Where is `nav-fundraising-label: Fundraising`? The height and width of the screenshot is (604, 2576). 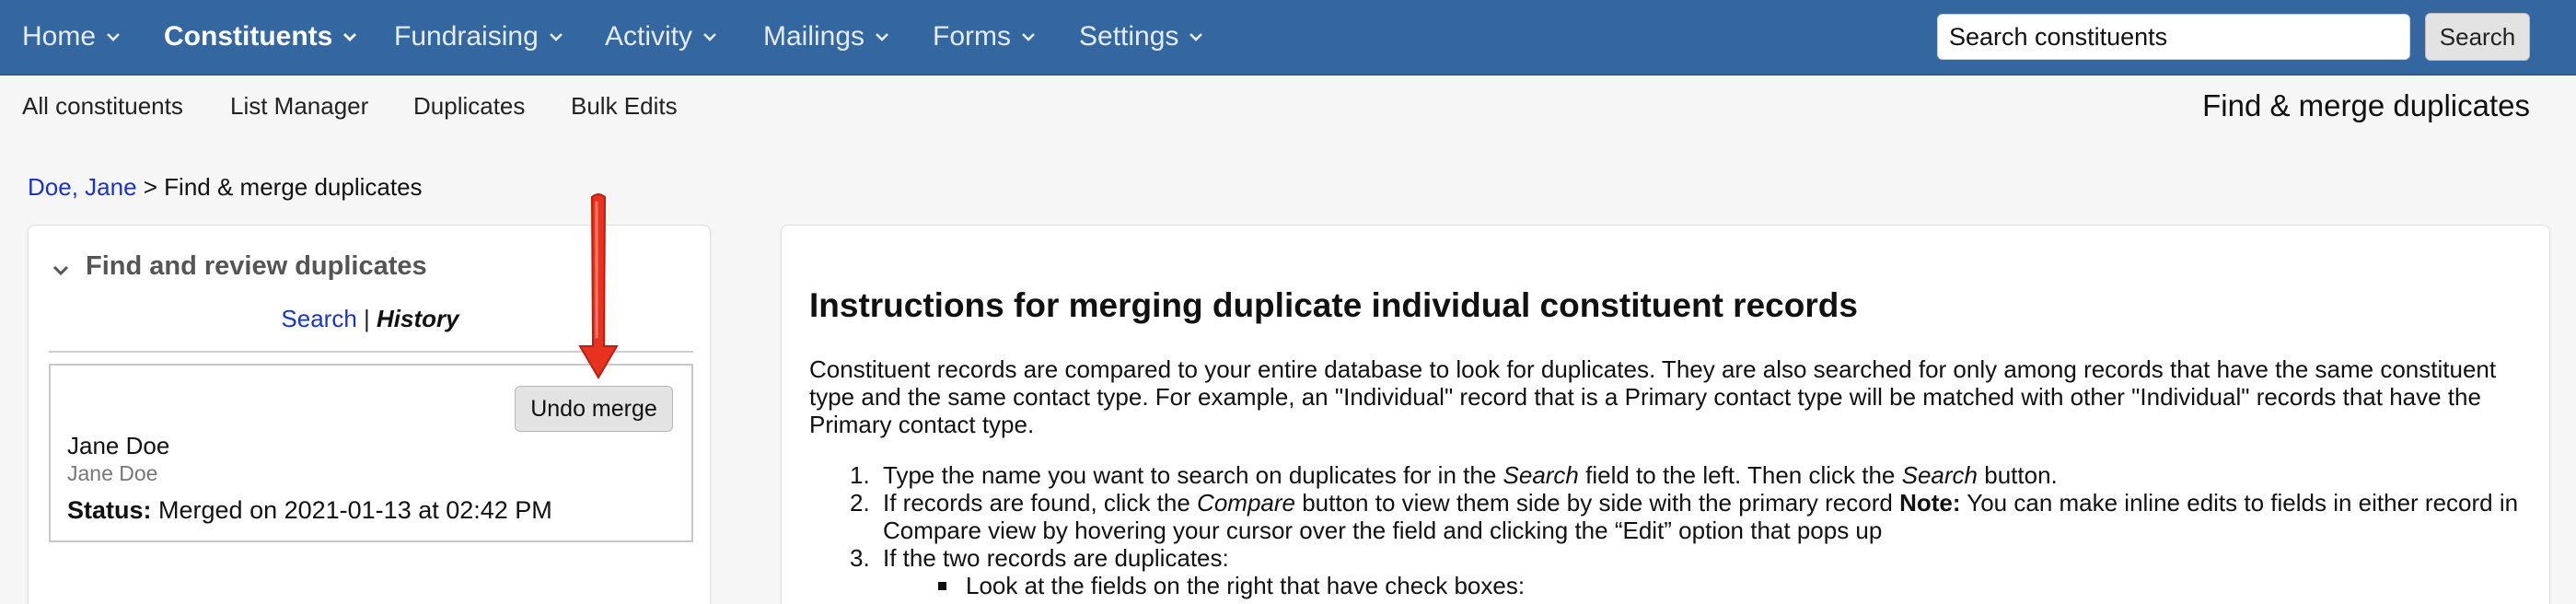 nav-fundraising-label: Fundraising is located at coordinates (466, 37).